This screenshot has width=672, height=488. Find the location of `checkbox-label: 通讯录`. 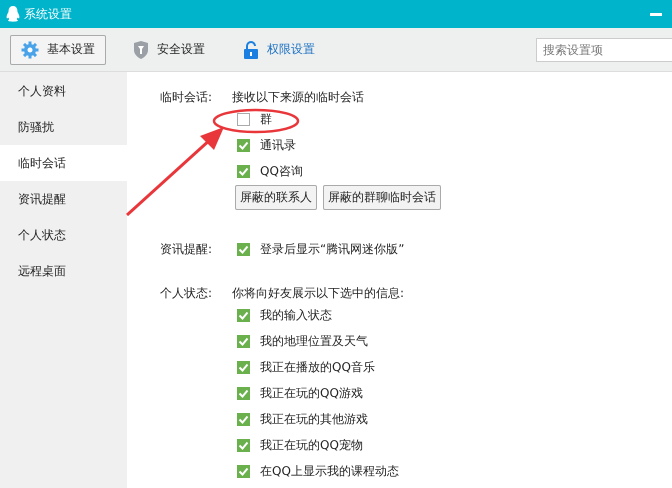

checkbox-label: 通讯录 is located at coordinates (278, 145).